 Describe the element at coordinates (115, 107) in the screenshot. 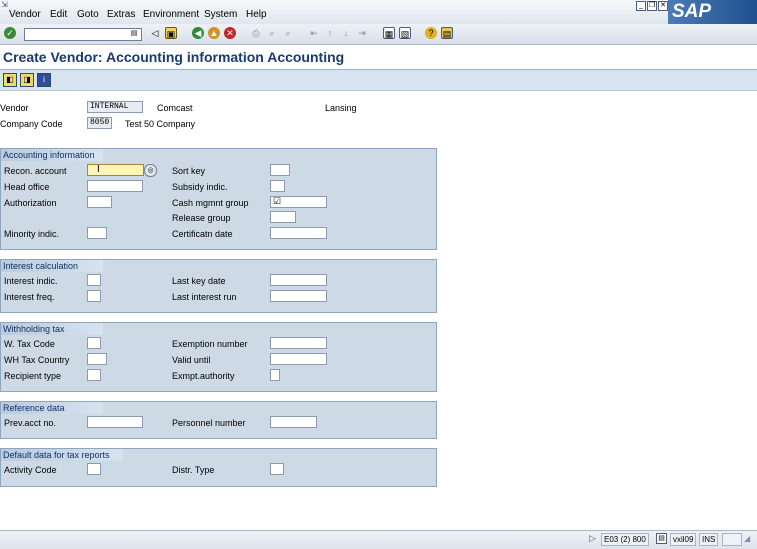

I see `vendor-field: INTERNAL` at that location.